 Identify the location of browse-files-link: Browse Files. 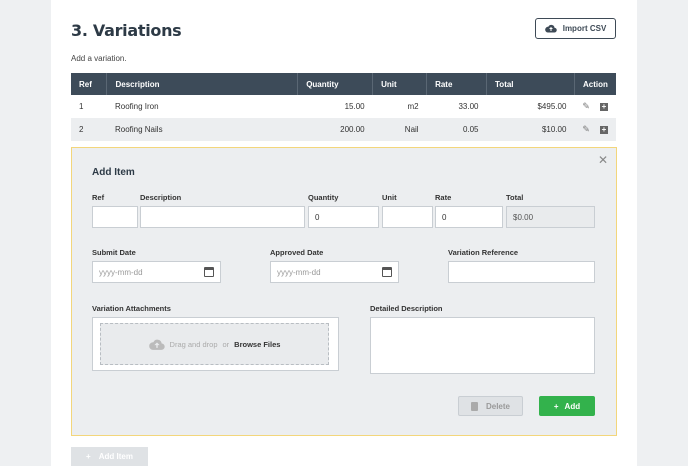
(257, 344).